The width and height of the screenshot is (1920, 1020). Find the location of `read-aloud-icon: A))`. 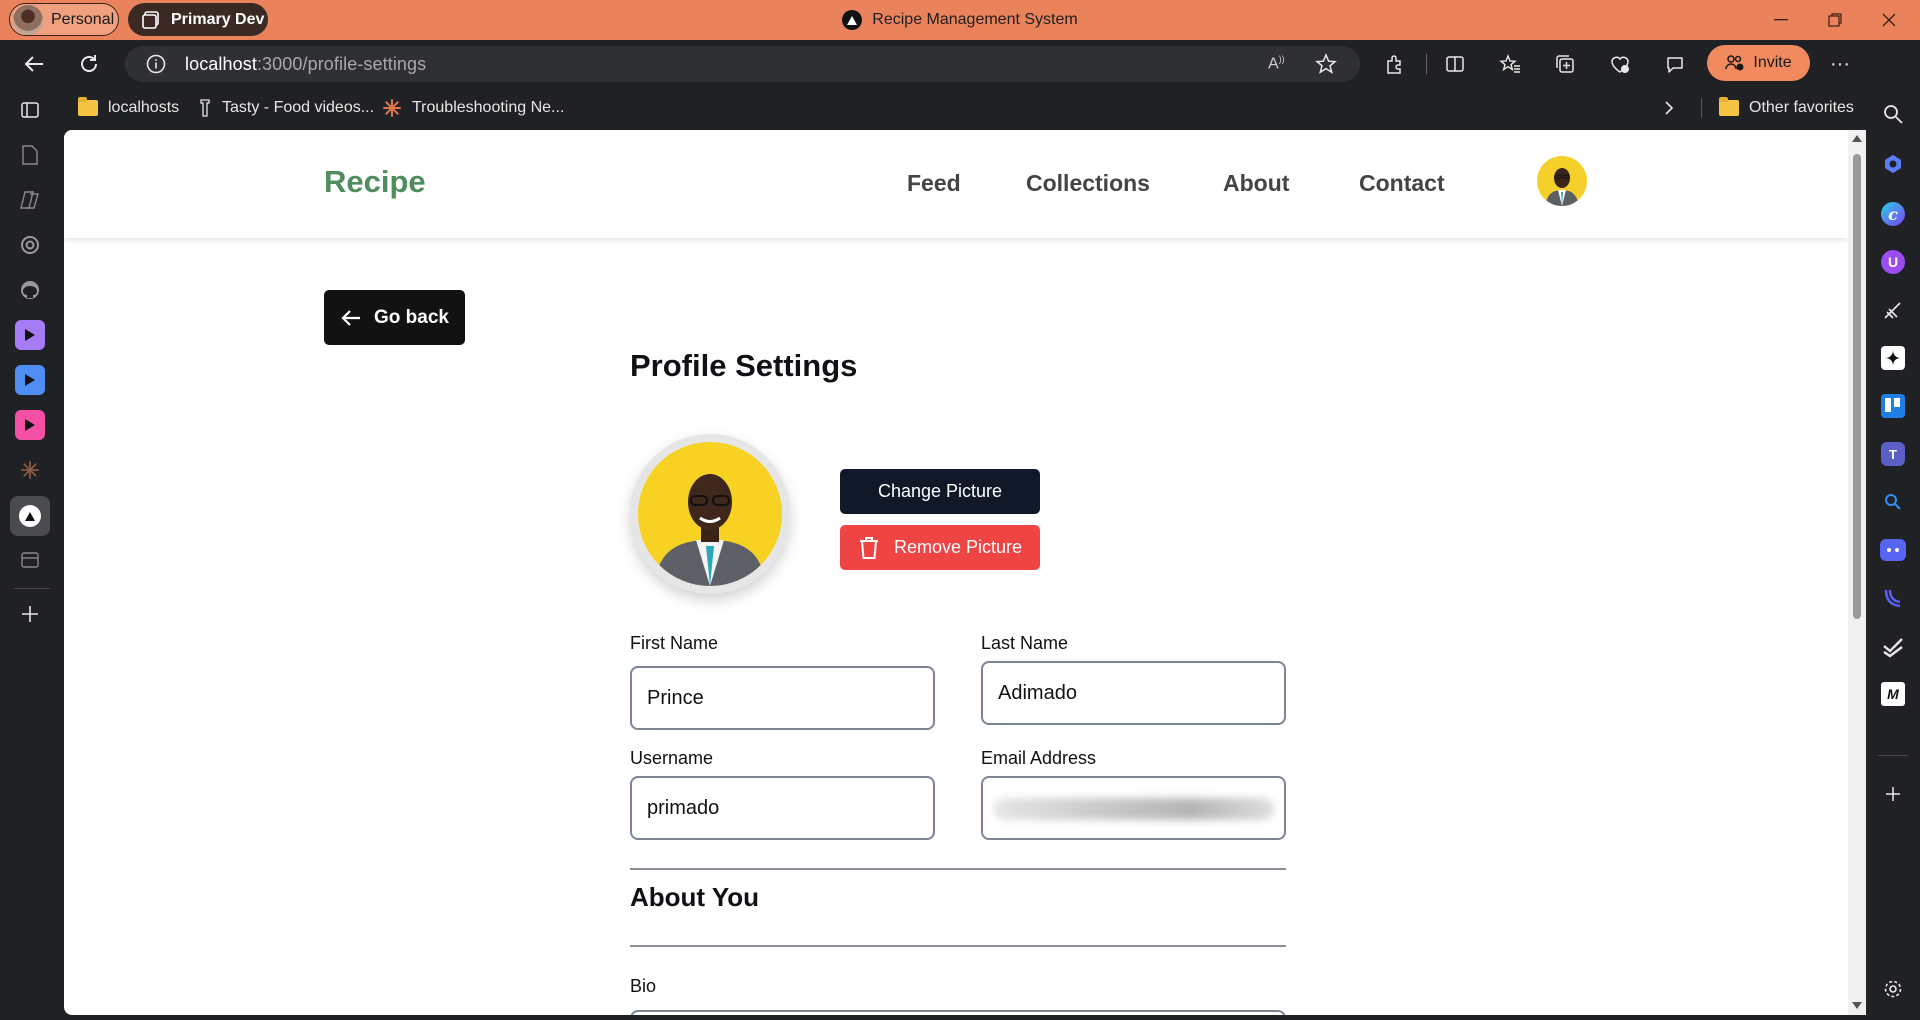

read-aloud-icon: A)) is located at coordinates (1276, 63).